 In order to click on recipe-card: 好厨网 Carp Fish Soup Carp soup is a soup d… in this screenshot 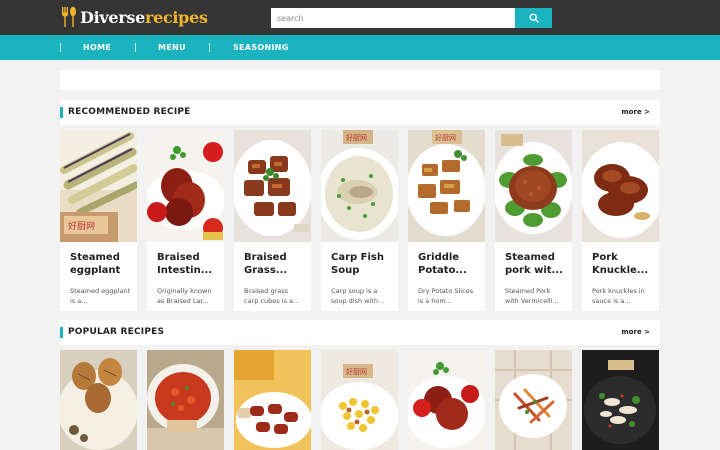, I will do `click(359, 220)`.